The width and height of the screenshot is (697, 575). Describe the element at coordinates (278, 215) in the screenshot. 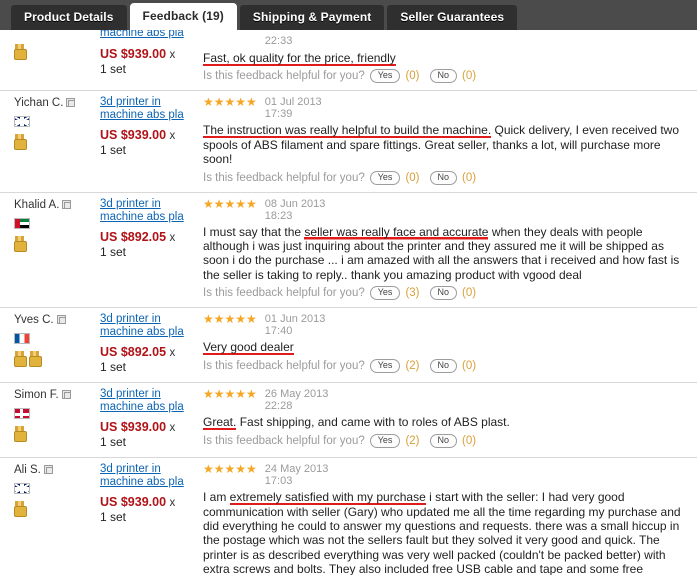

I see `review-time: 18:23` at that location.